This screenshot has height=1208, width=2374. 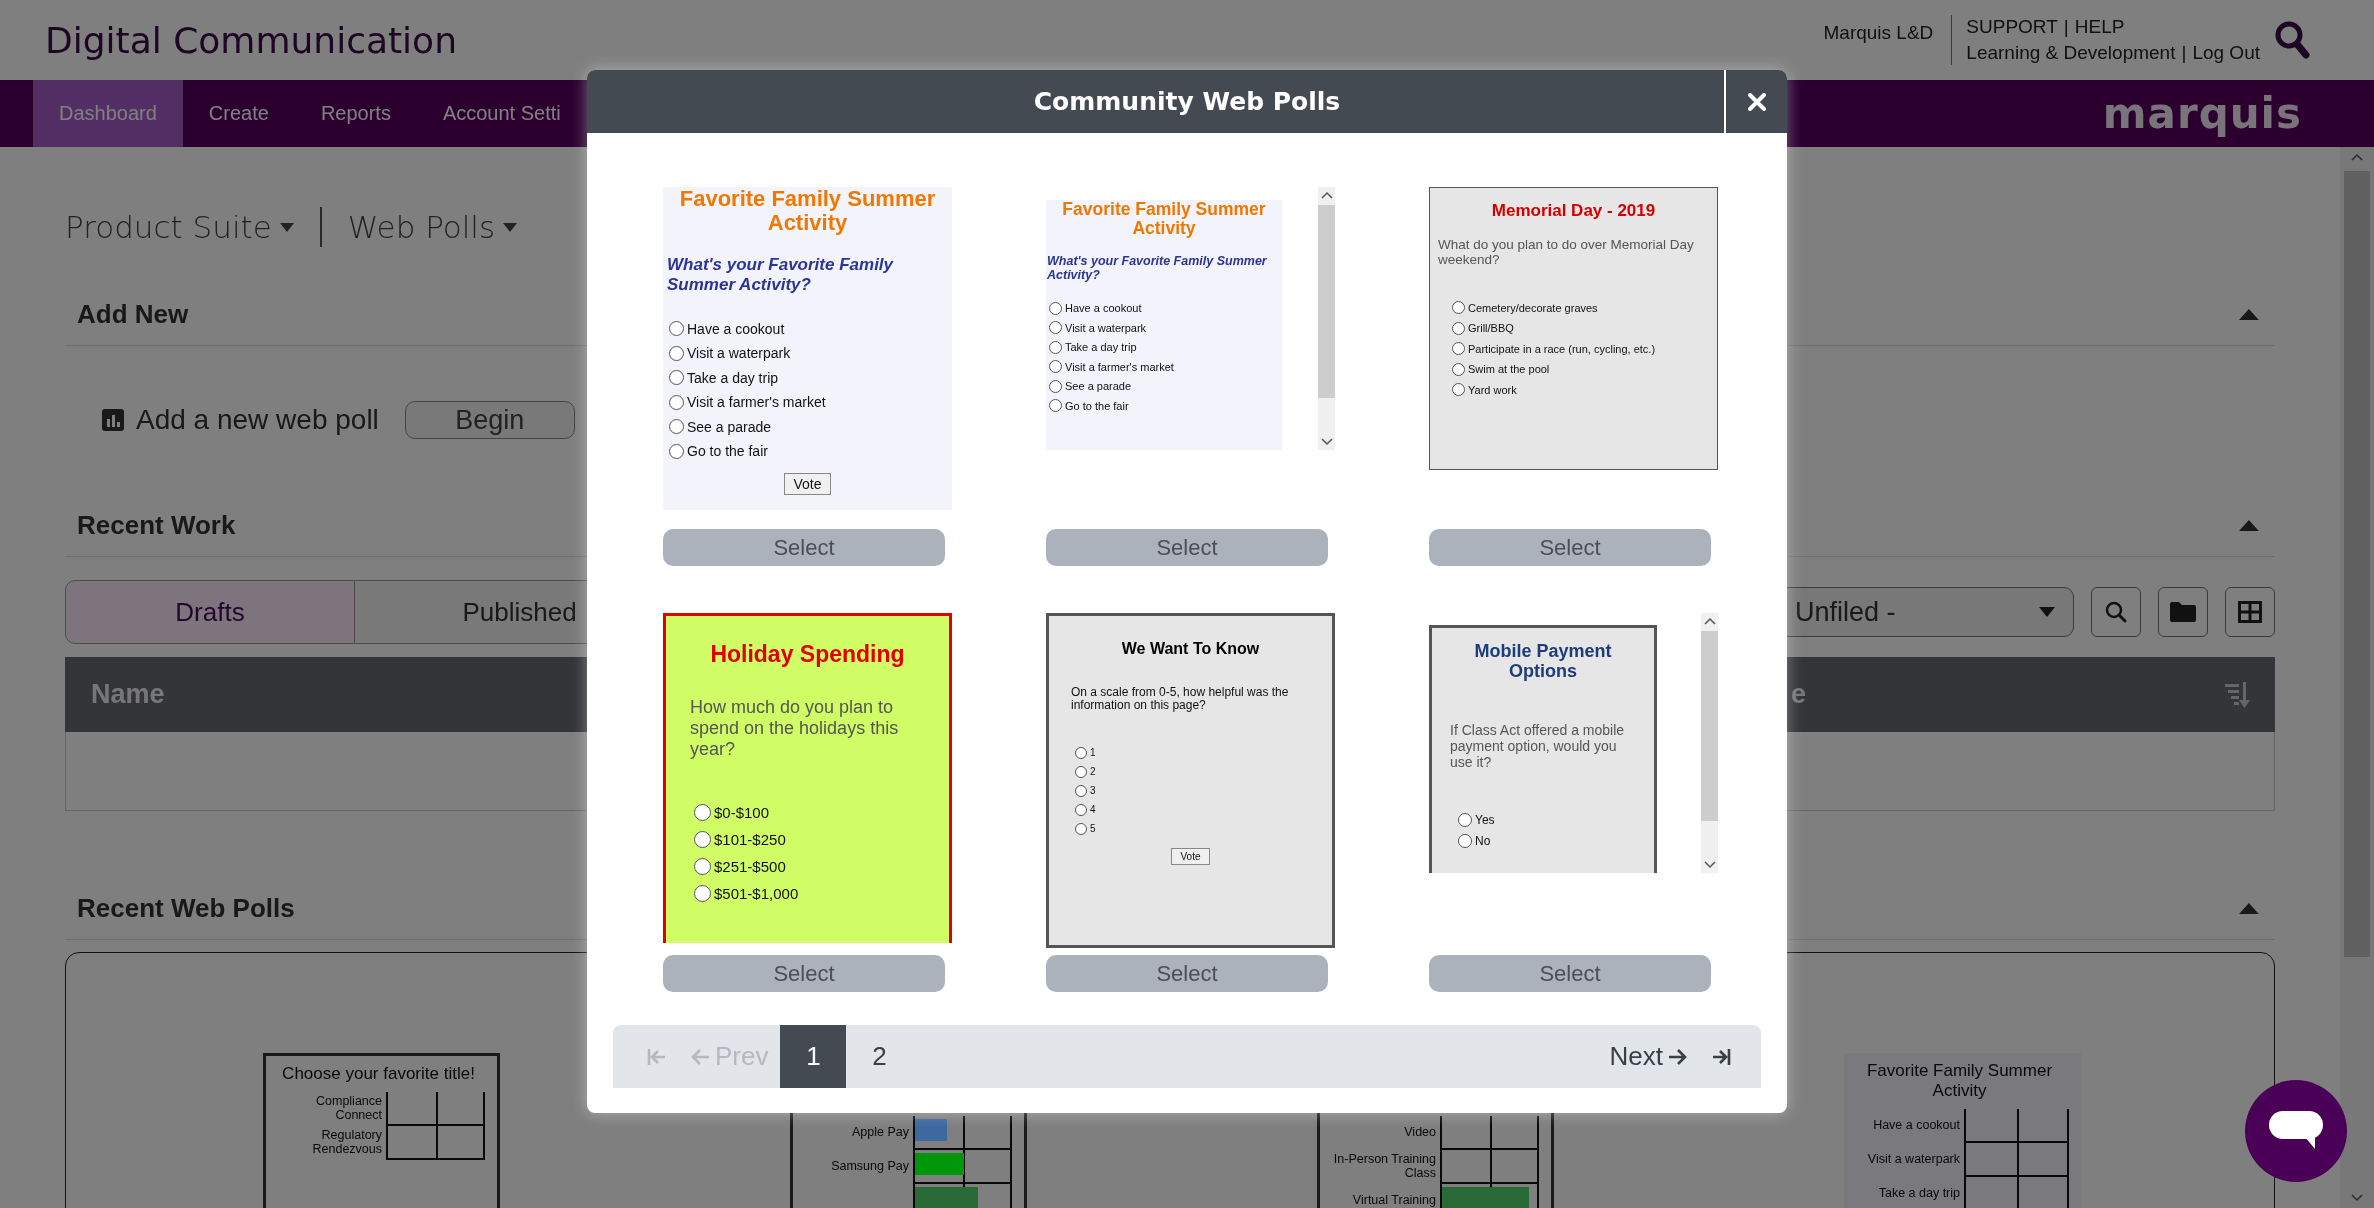 What do you see at coordinates (795, 728) in the screenshot?
I see `poll-question: How much do you plan to spend on the holidays this year?` at bounding box center [795, 728].